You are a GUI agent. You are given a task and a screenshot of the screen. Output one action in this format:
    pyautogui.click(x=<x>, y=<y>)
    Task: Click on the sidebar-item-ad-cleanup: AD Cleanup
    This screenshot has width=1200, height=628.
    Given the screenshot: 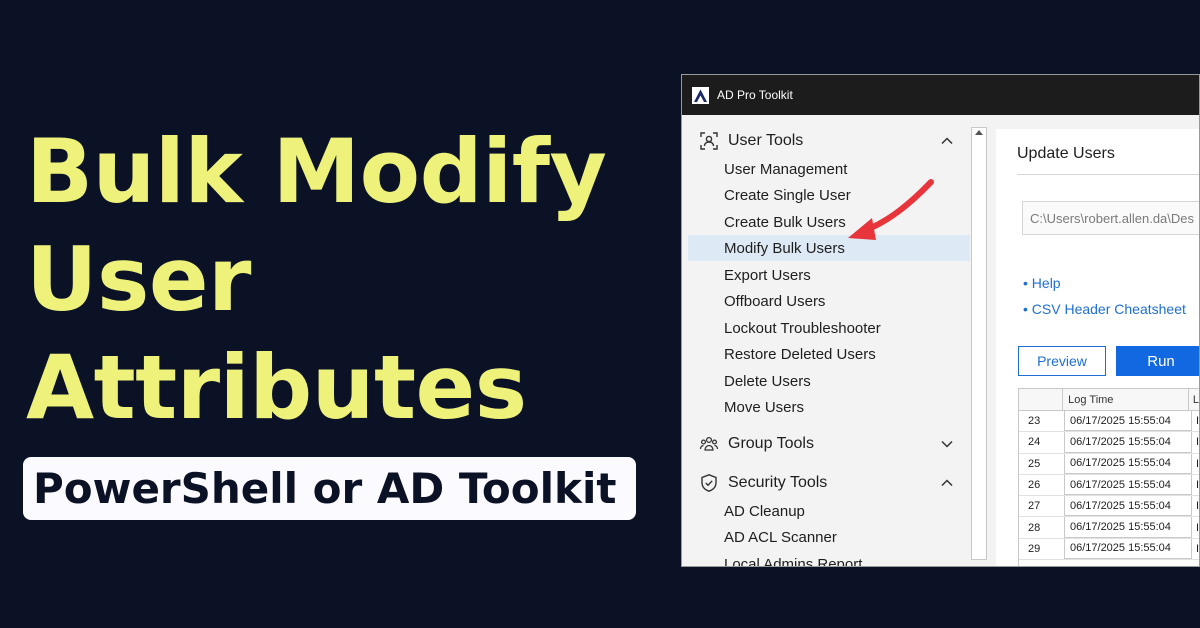 What is the action you would take?
    pyautogui.click(x=829, y=511)
    